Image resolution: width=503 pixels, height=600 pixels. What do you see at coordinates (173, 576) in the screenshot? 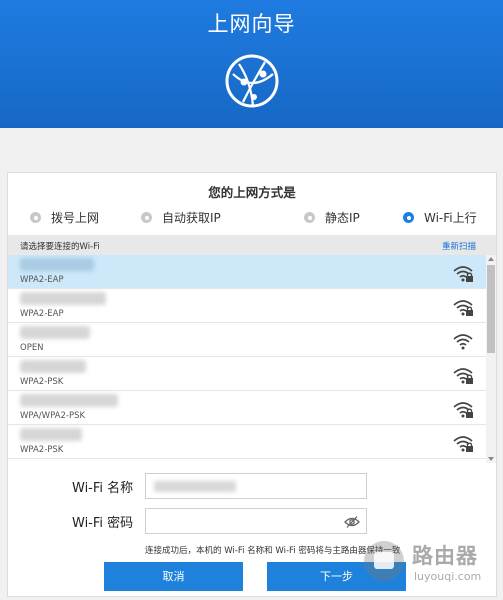
I see `cancel-button: 取消` at bounding box center [173, 576].